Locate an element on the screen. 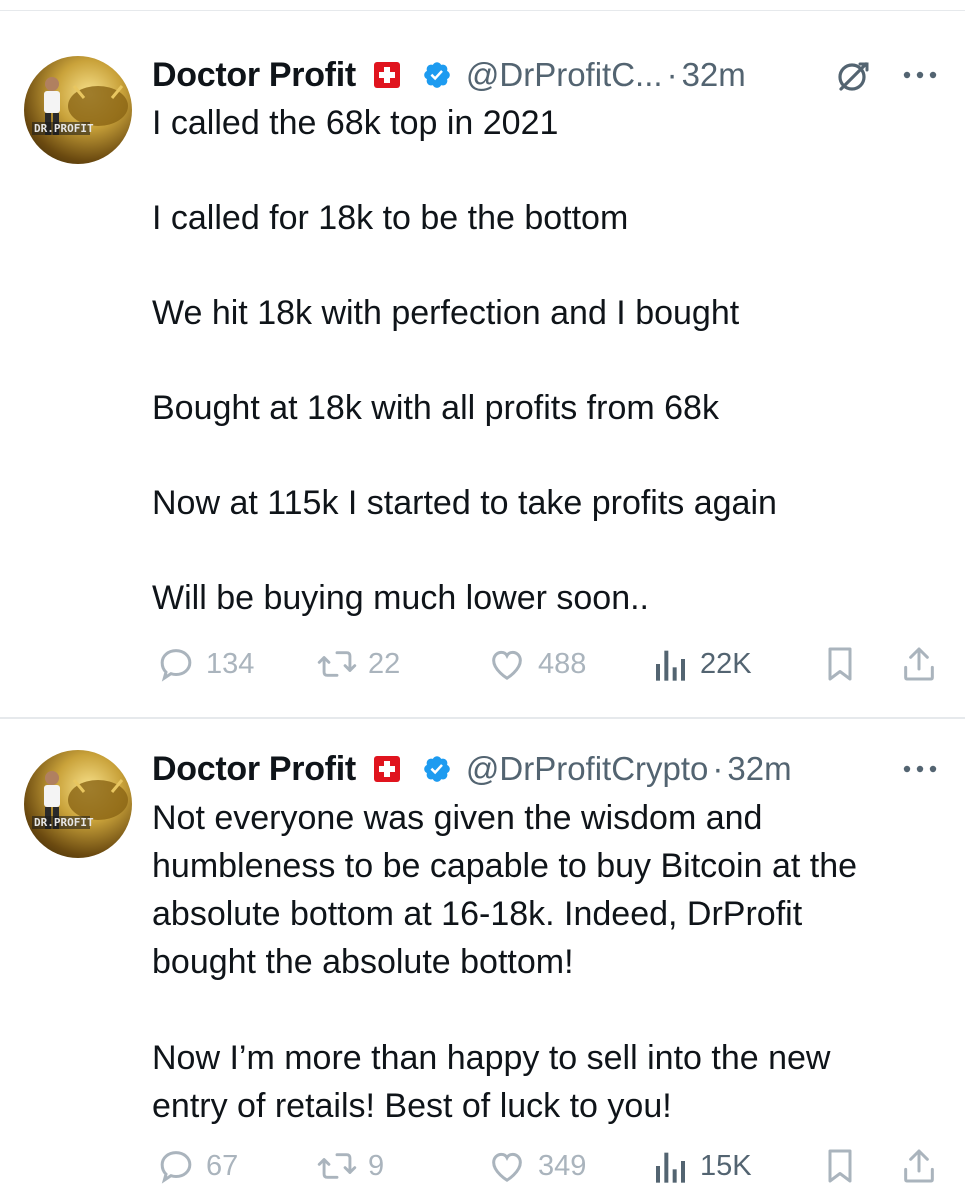  views-button: 22K is located at coordinates (702, 664).